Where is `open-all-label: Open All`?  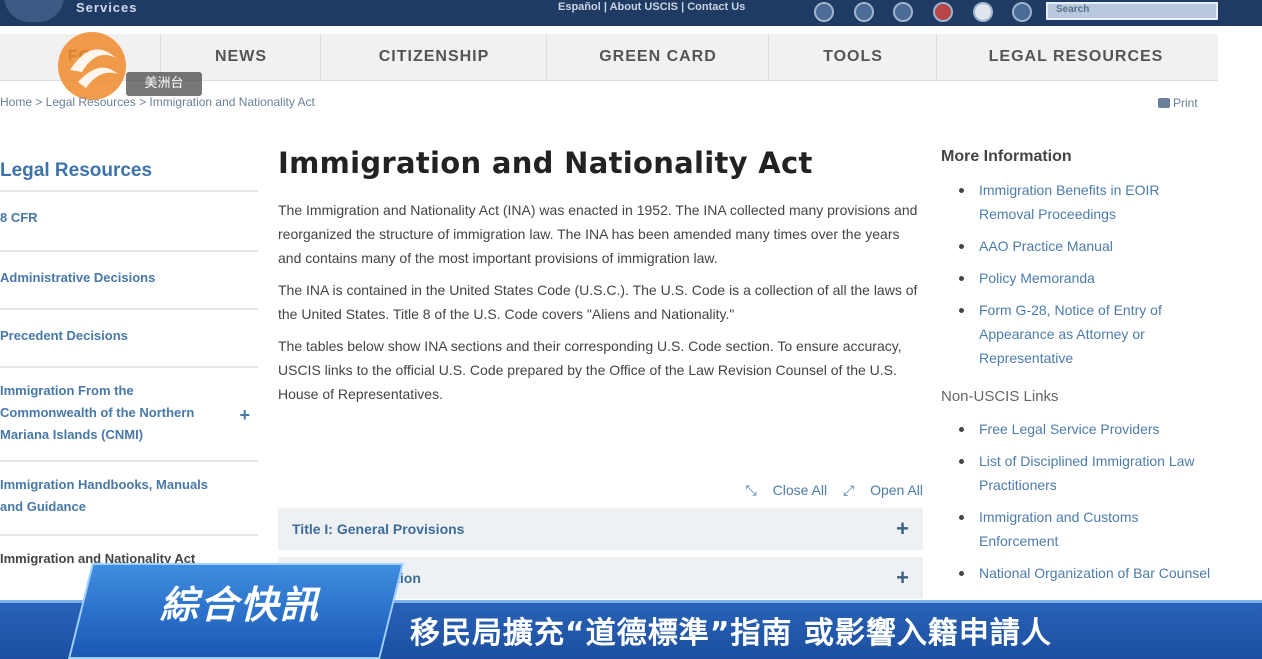 open-all-label: Open All is located at coordinates (896, 490).